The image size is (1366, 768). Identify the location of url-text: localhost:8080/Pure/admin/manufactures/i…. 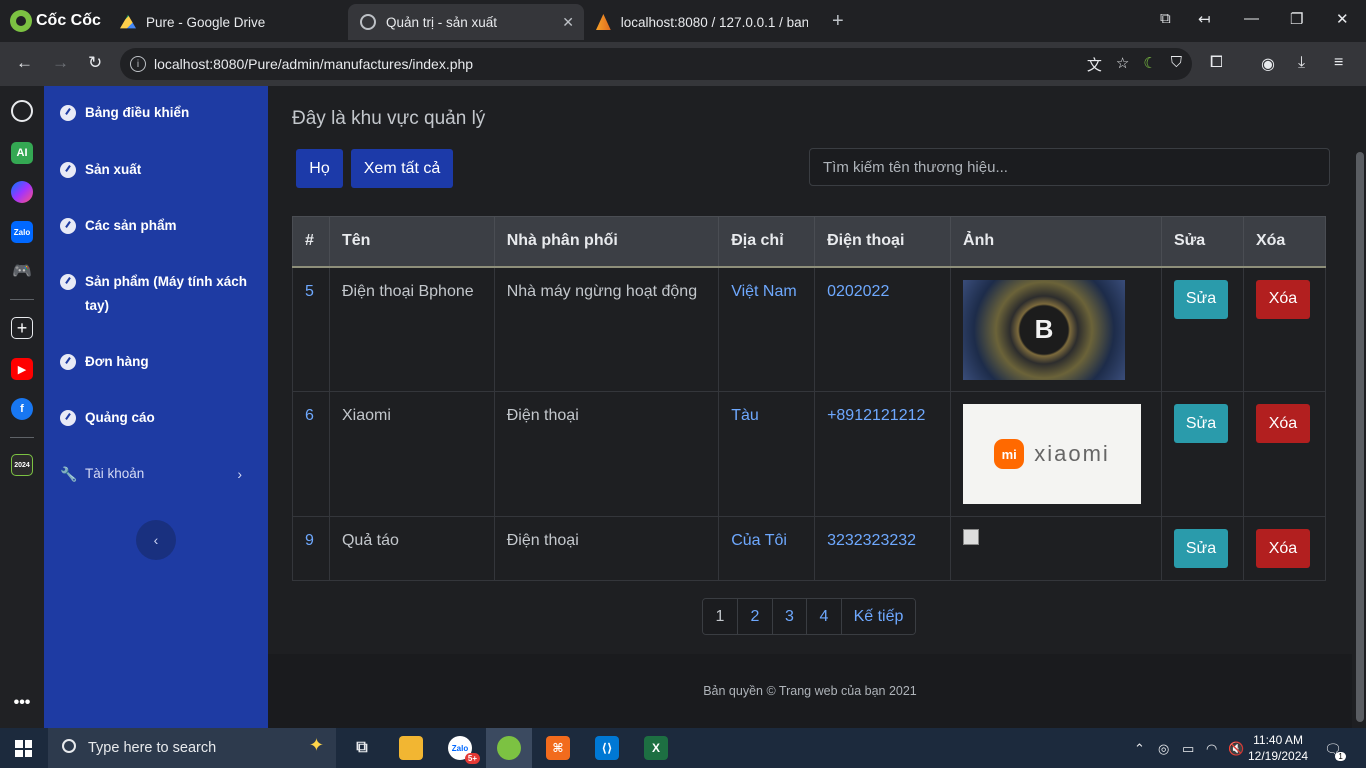
(314, 64).